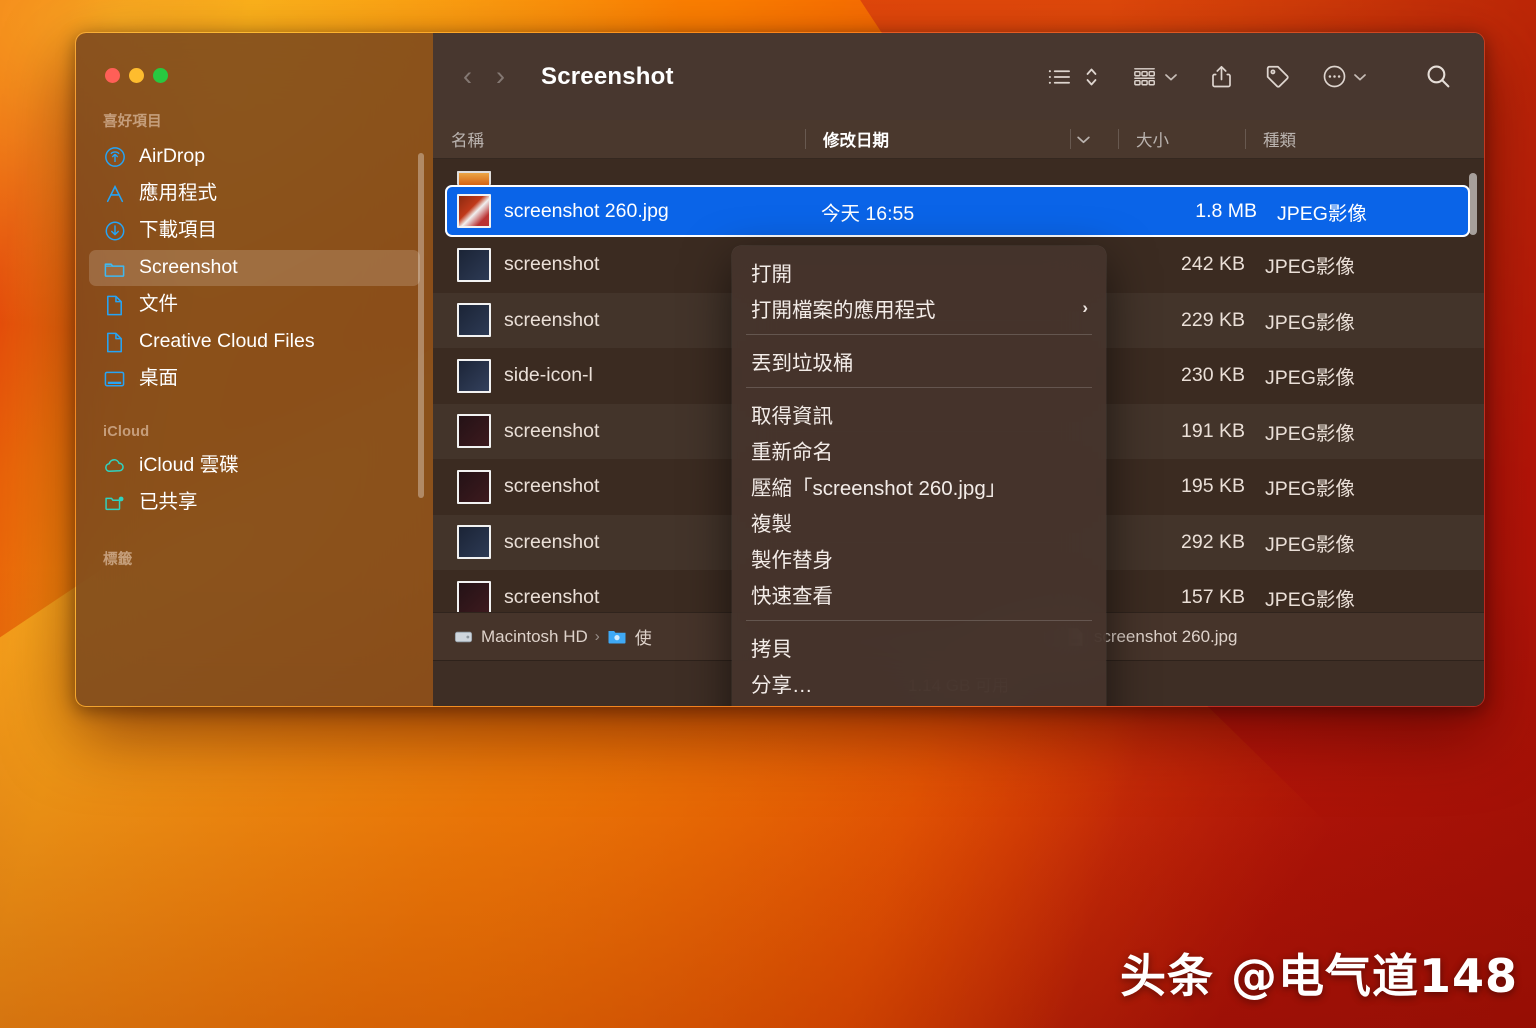  I want to click on tag-icon, so click(1277, 76).